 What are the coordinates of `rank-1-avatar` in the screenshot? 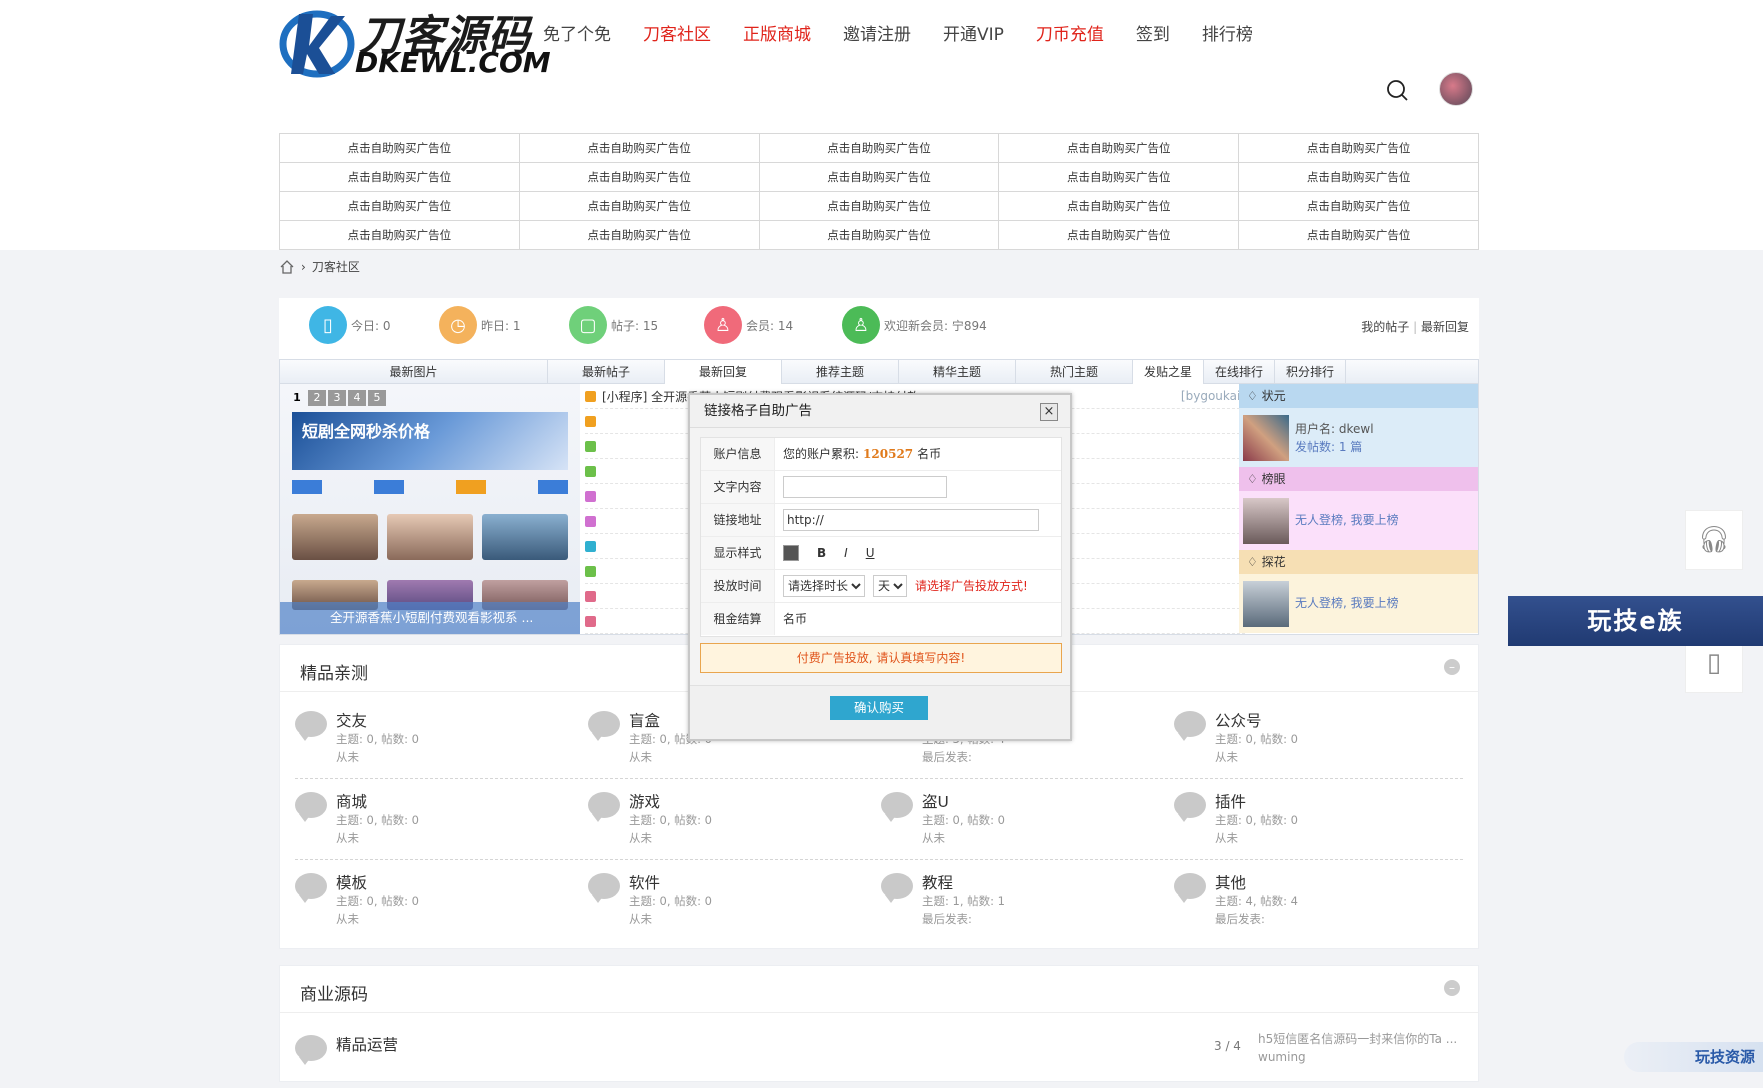 It's located at (1266, 438).